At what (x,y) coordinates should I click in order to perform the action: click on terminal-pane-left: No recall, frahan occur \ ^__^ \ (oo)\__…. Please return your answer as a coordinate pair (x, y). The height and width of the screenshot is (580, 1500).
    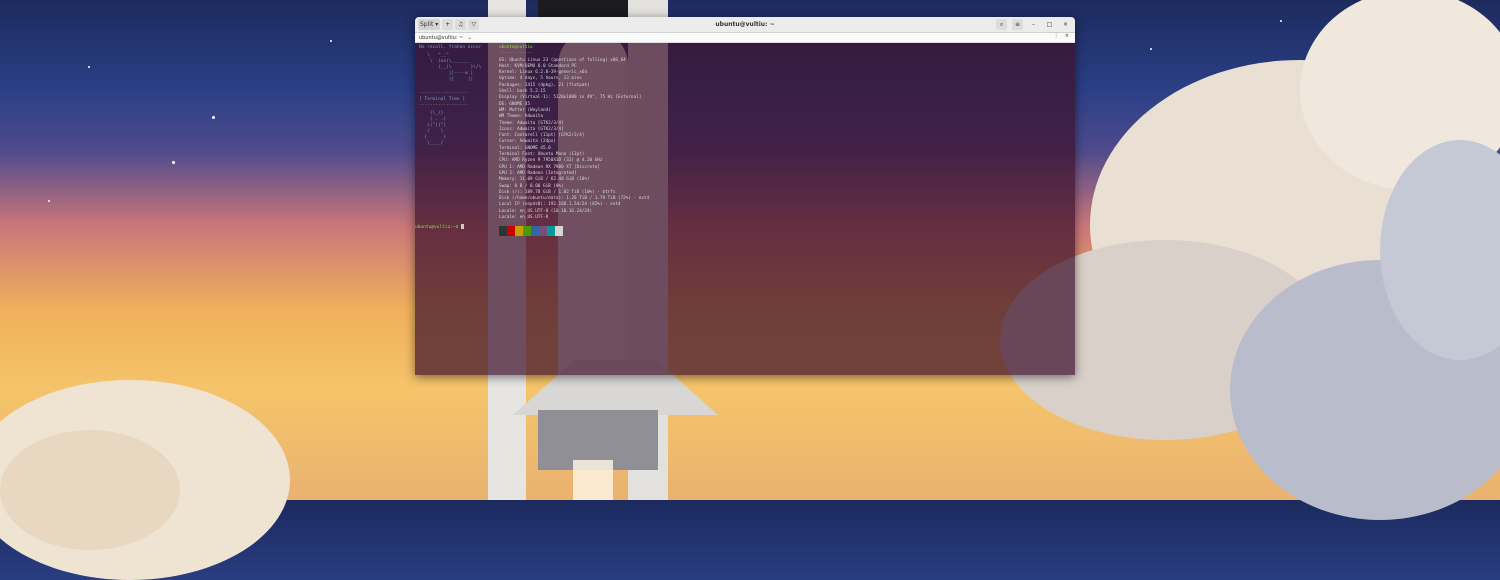
    Looking at the image, I should click on (453, 208).